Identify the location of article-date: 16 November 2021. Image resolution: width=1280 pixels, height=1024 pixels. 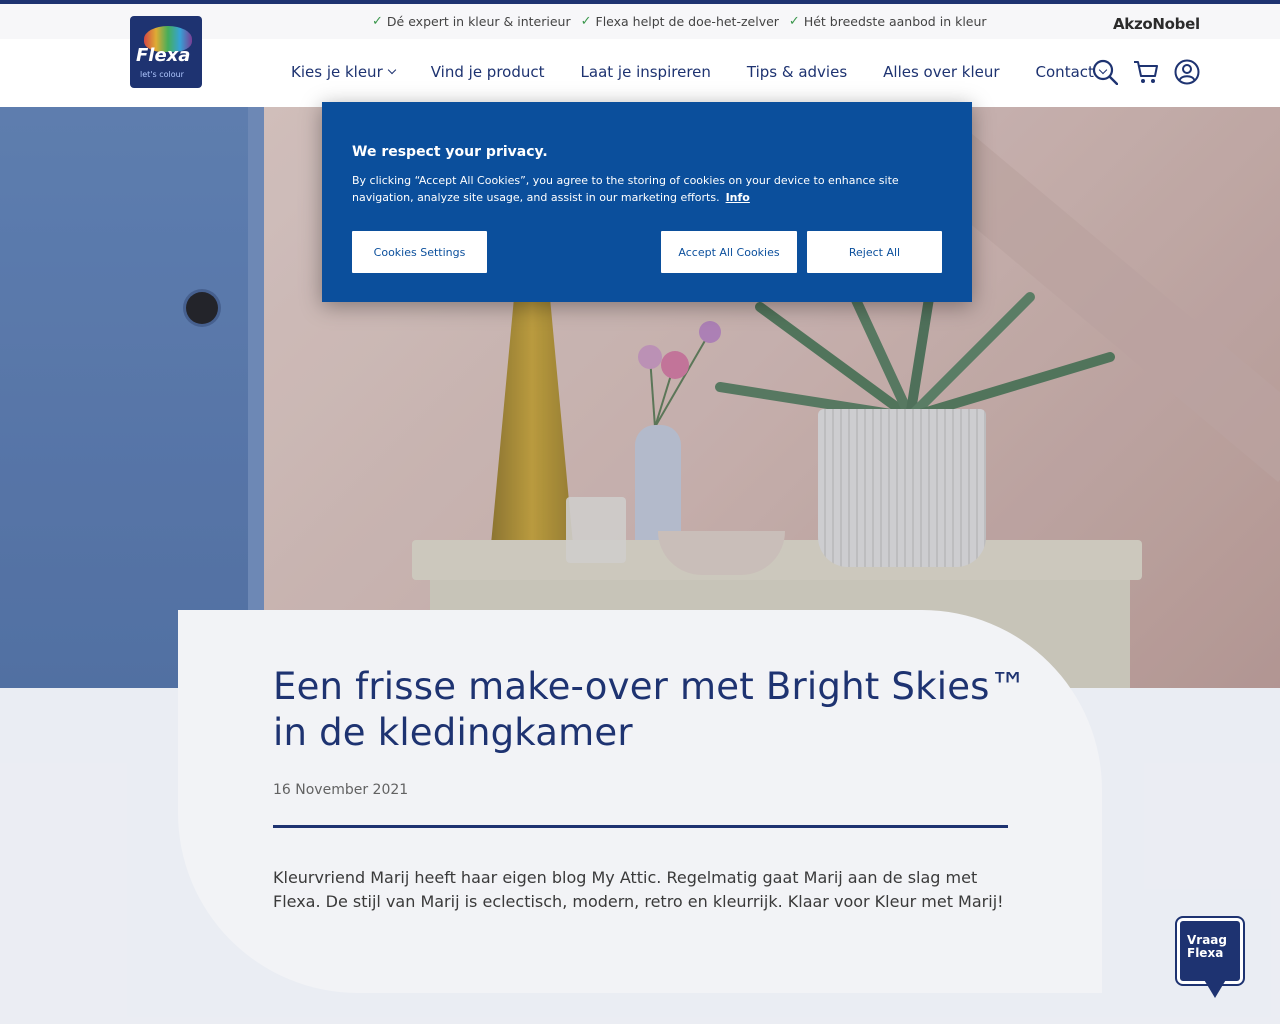
(341, 790).